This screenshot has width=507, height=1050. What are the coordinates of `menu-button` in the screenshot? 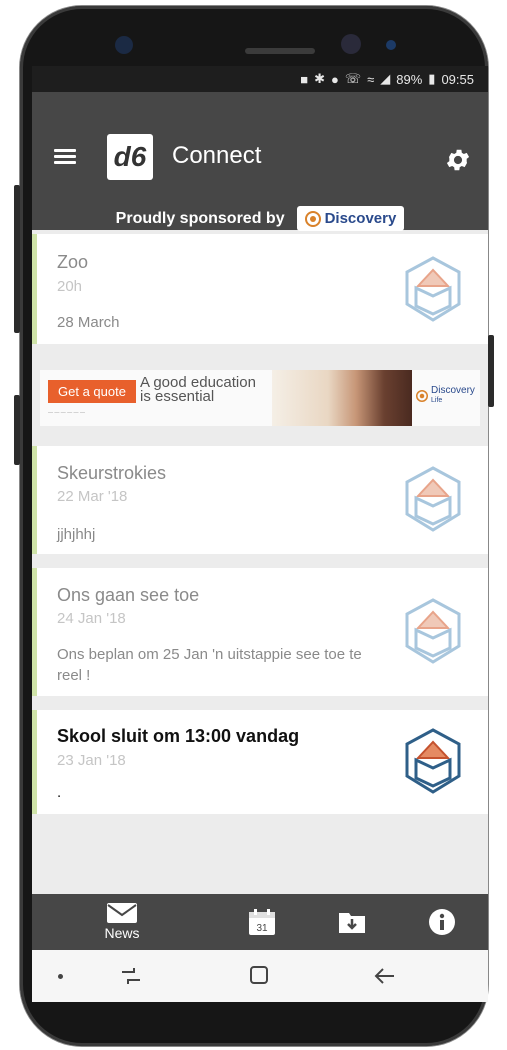 It's located at (65, 157).